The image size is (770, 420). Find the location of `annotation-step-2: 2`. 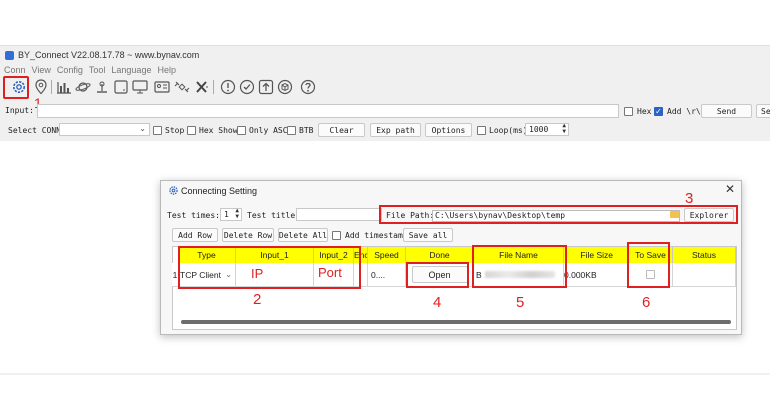

annotation-step-2: 2 is located at coordinates (257, 299).